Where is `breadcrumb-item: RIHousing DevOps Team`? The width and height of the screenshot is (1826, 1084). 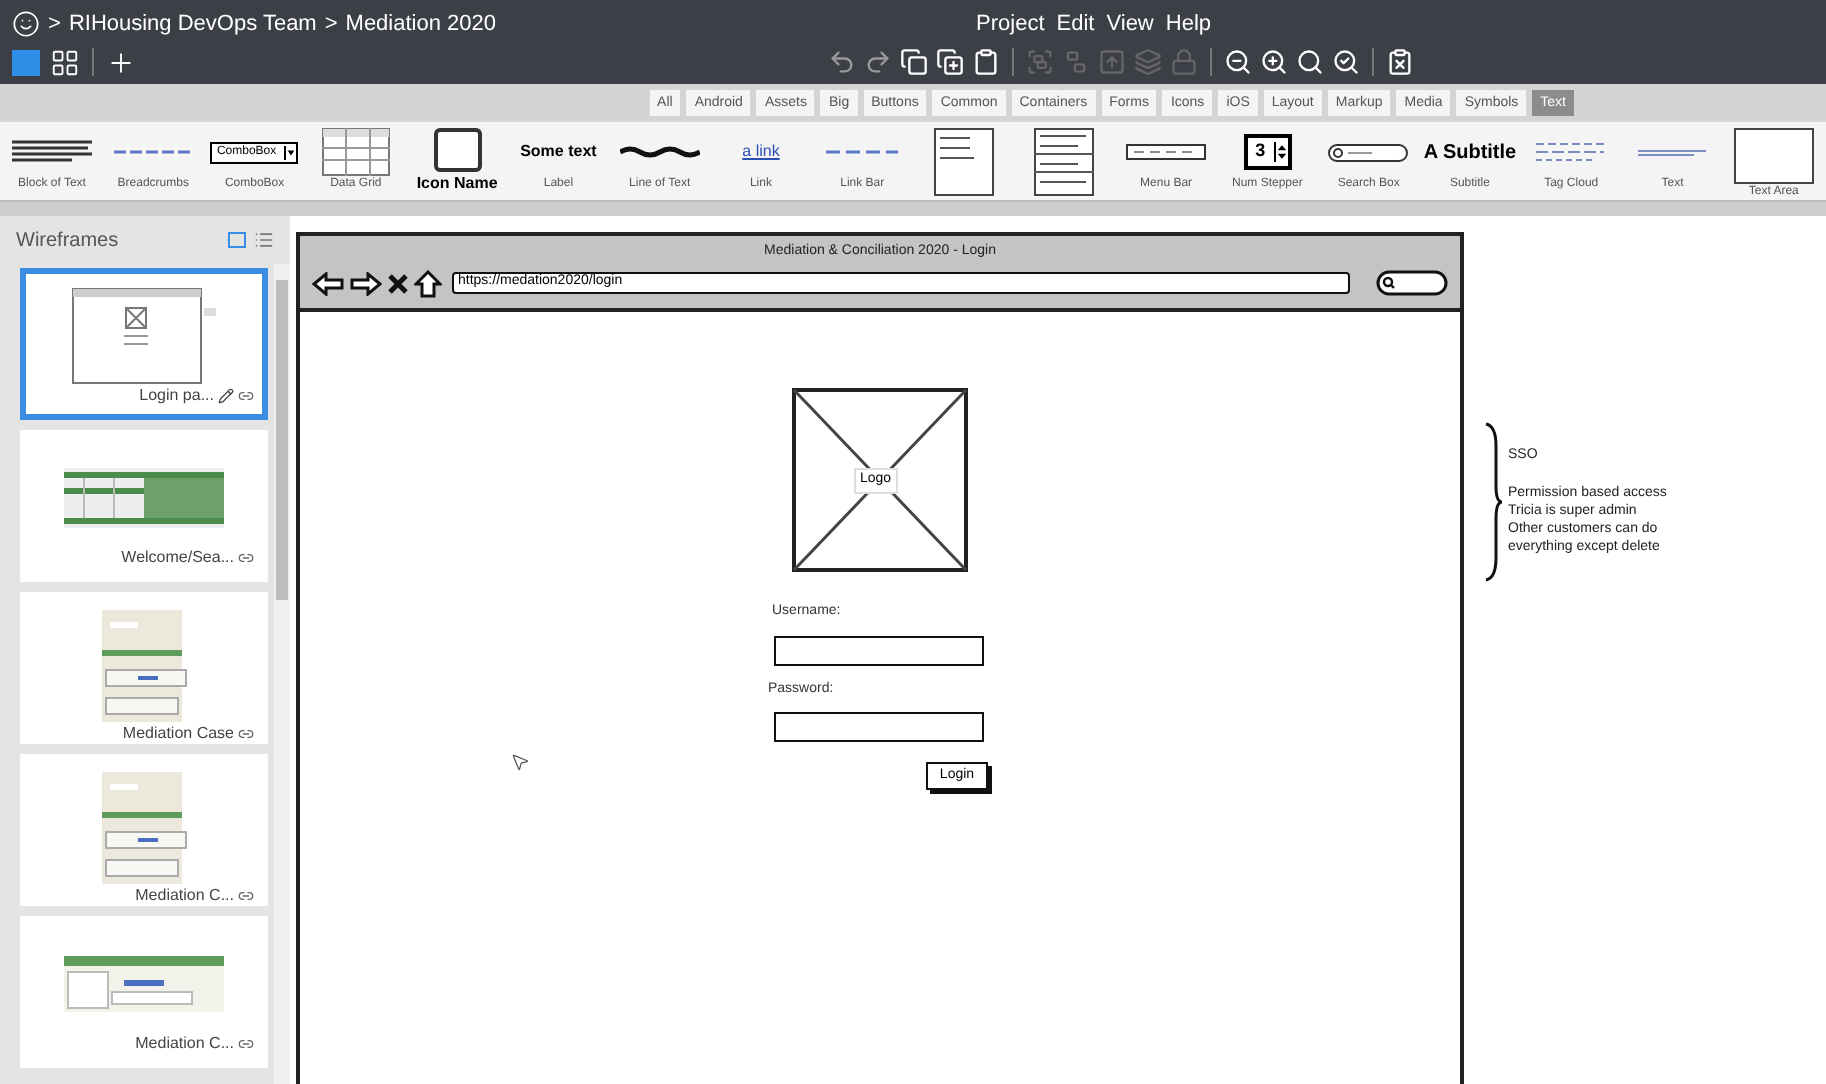
breadcrumb-item: RIHousing DevOps Team is located at coordinates (192, 24).